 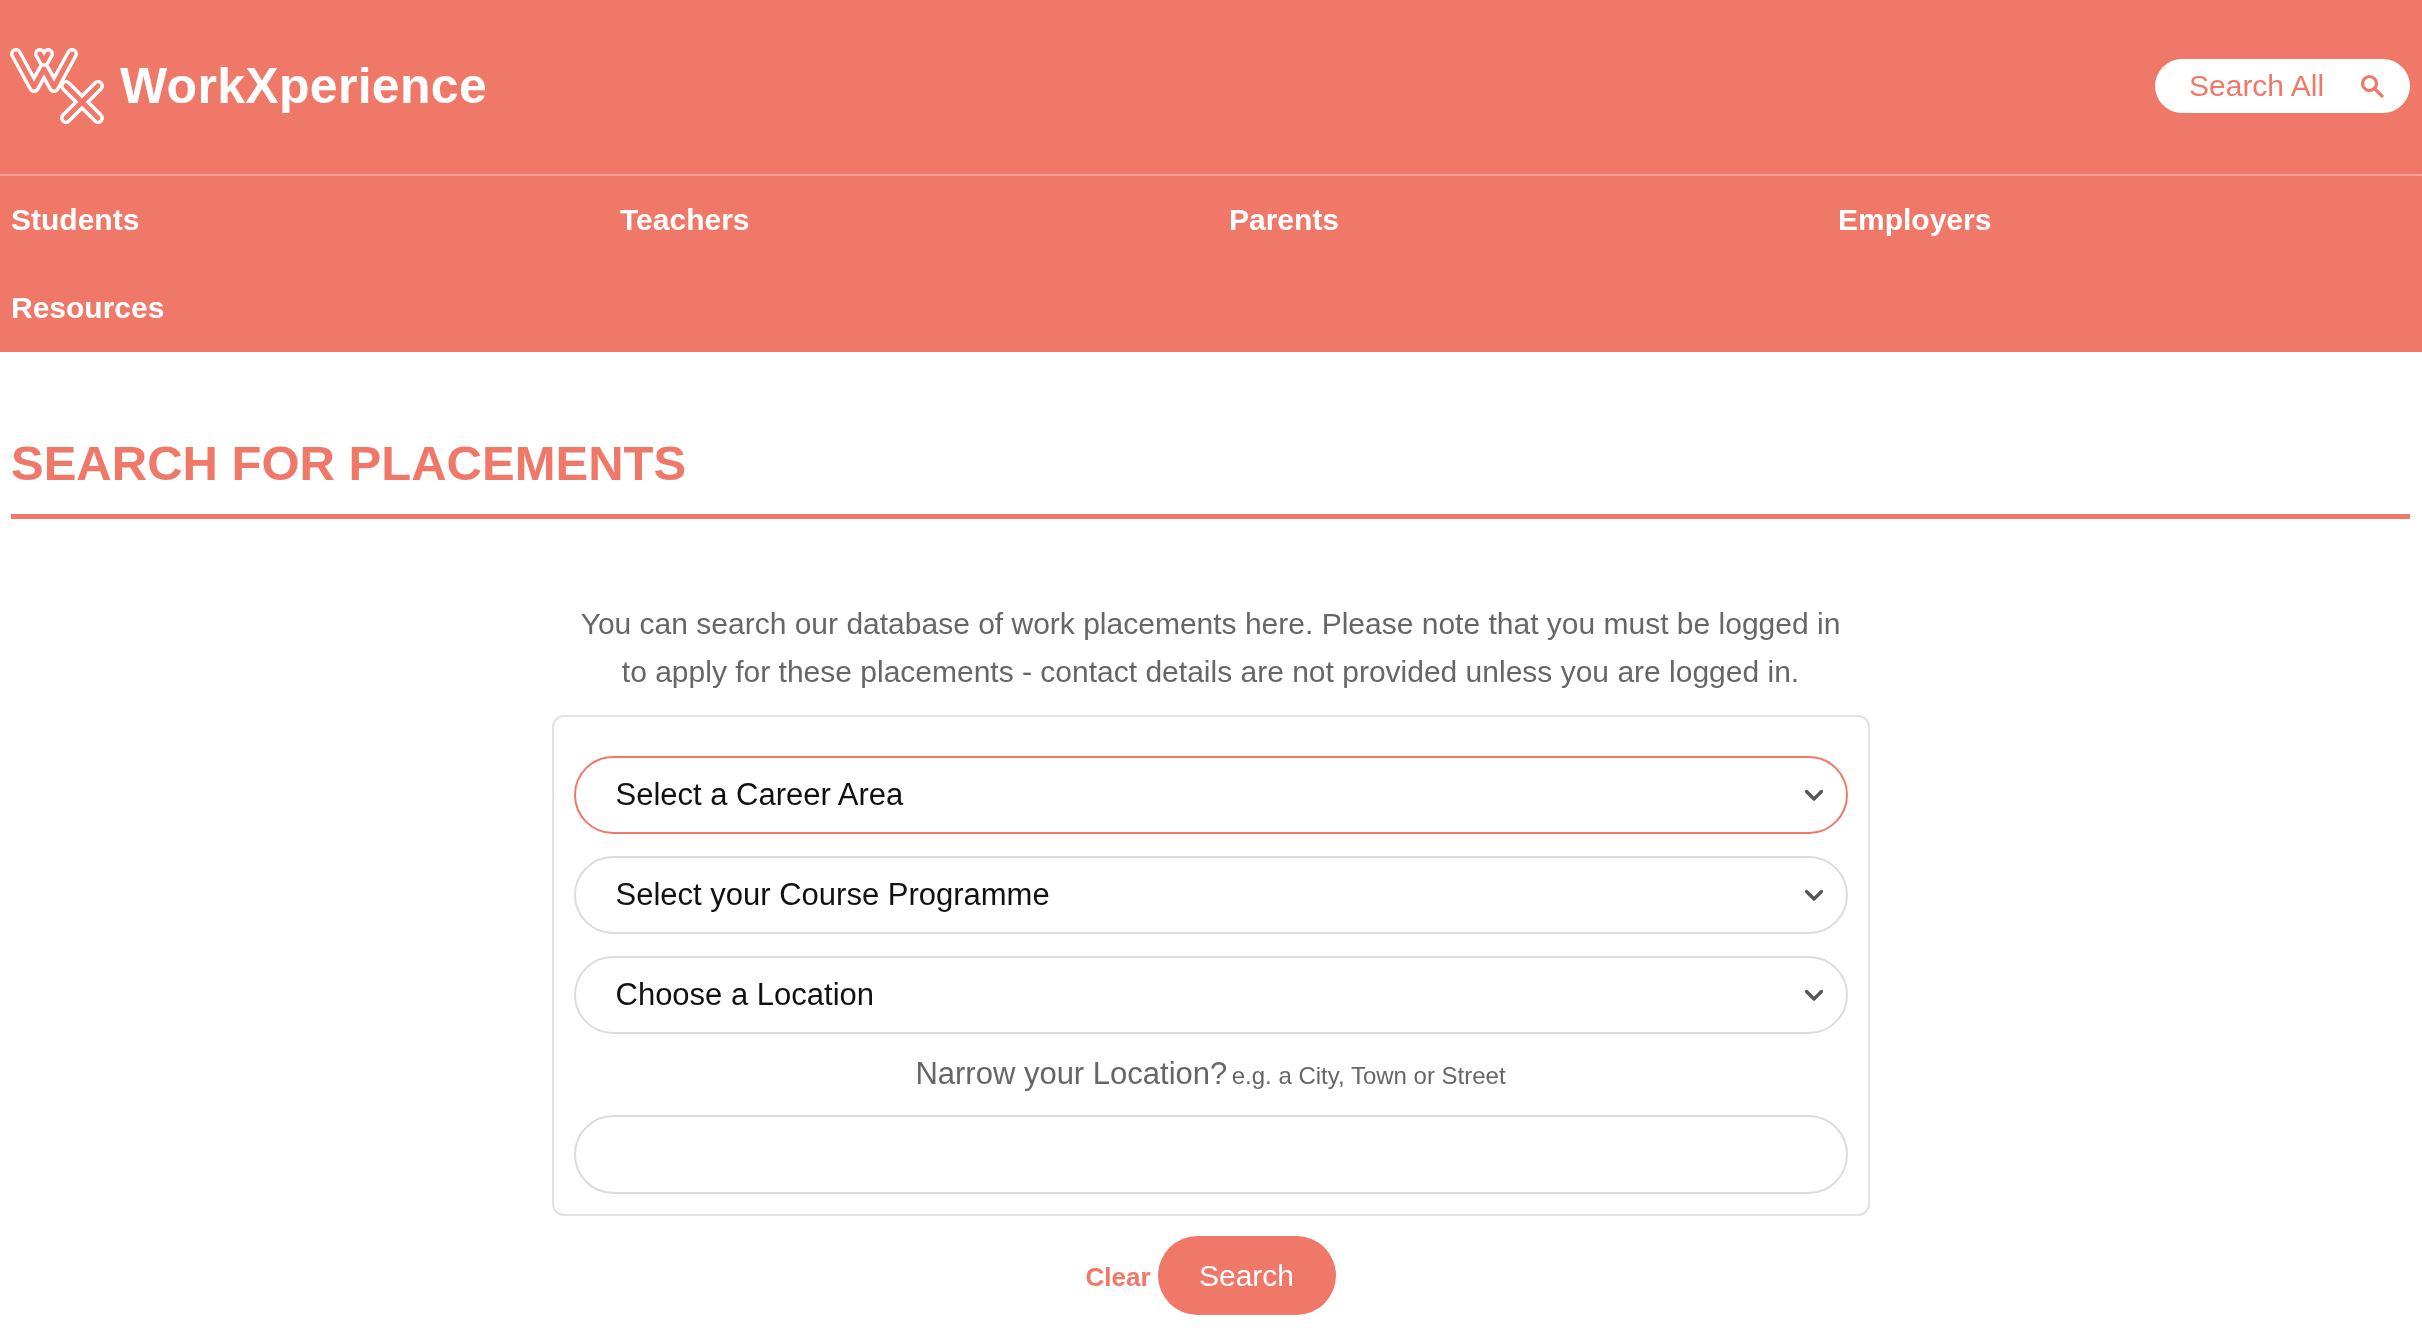 What do you see at coordinates (2372, 86) in the screenshot?
I see `search-icon` at bounding box center [2372, 86].